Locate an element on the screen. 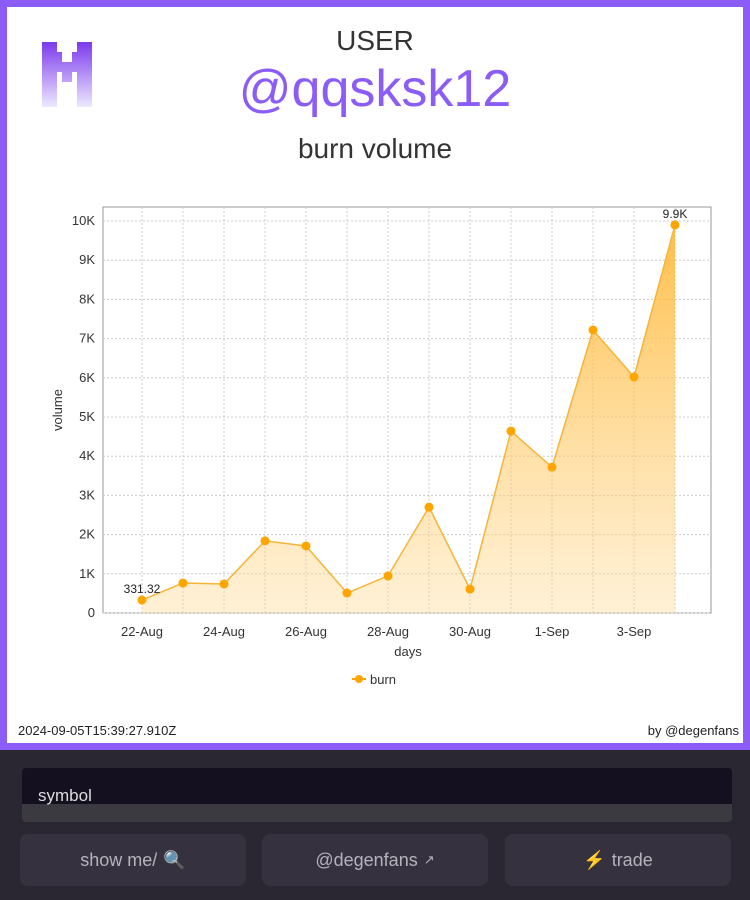  legend-marker is located at coordinates (359, 679).